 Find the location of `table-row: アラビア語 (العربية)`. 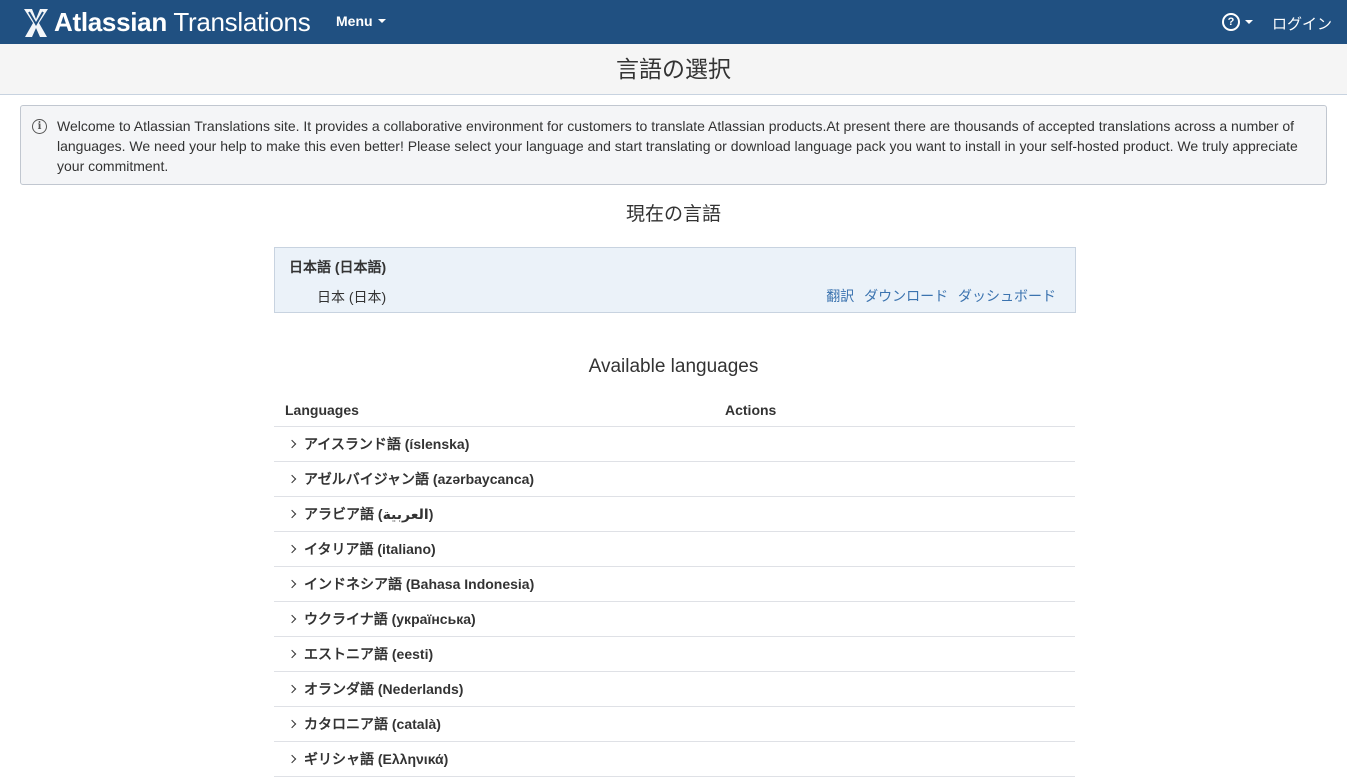

table-row: アラビア語 (العربية) is located at coordinates (674, 514).